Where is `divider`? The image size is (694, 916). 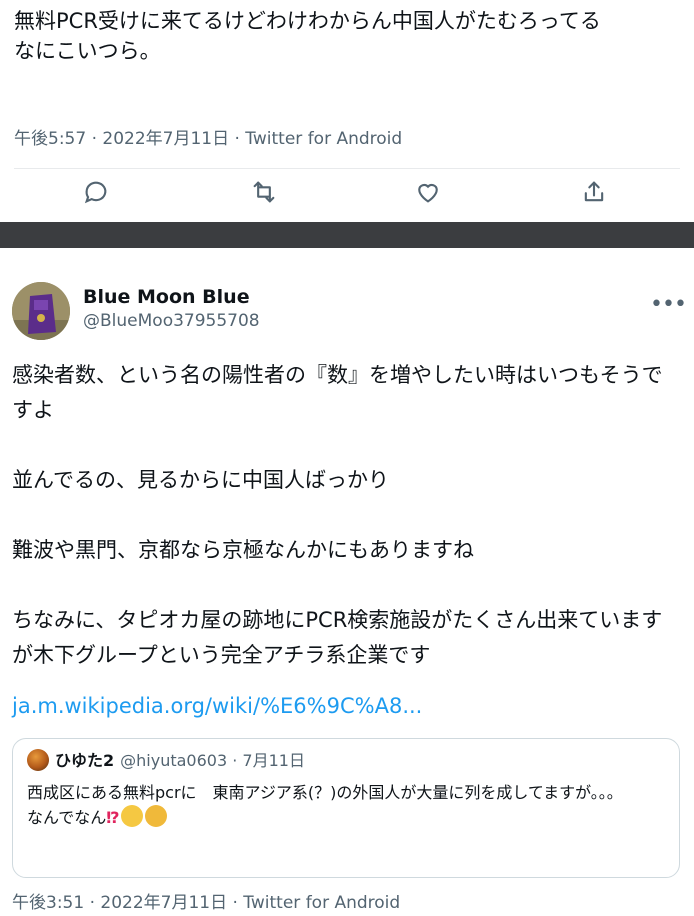
divider is located at coordinates (347, 168).